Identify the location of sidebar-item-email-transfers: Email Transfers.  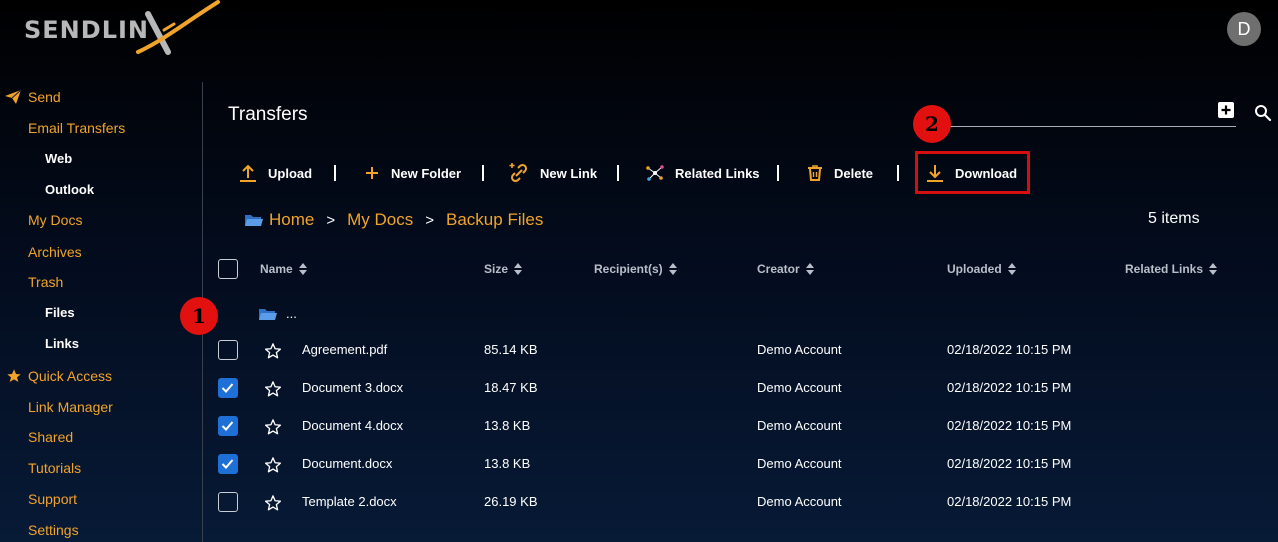
(76, 128).